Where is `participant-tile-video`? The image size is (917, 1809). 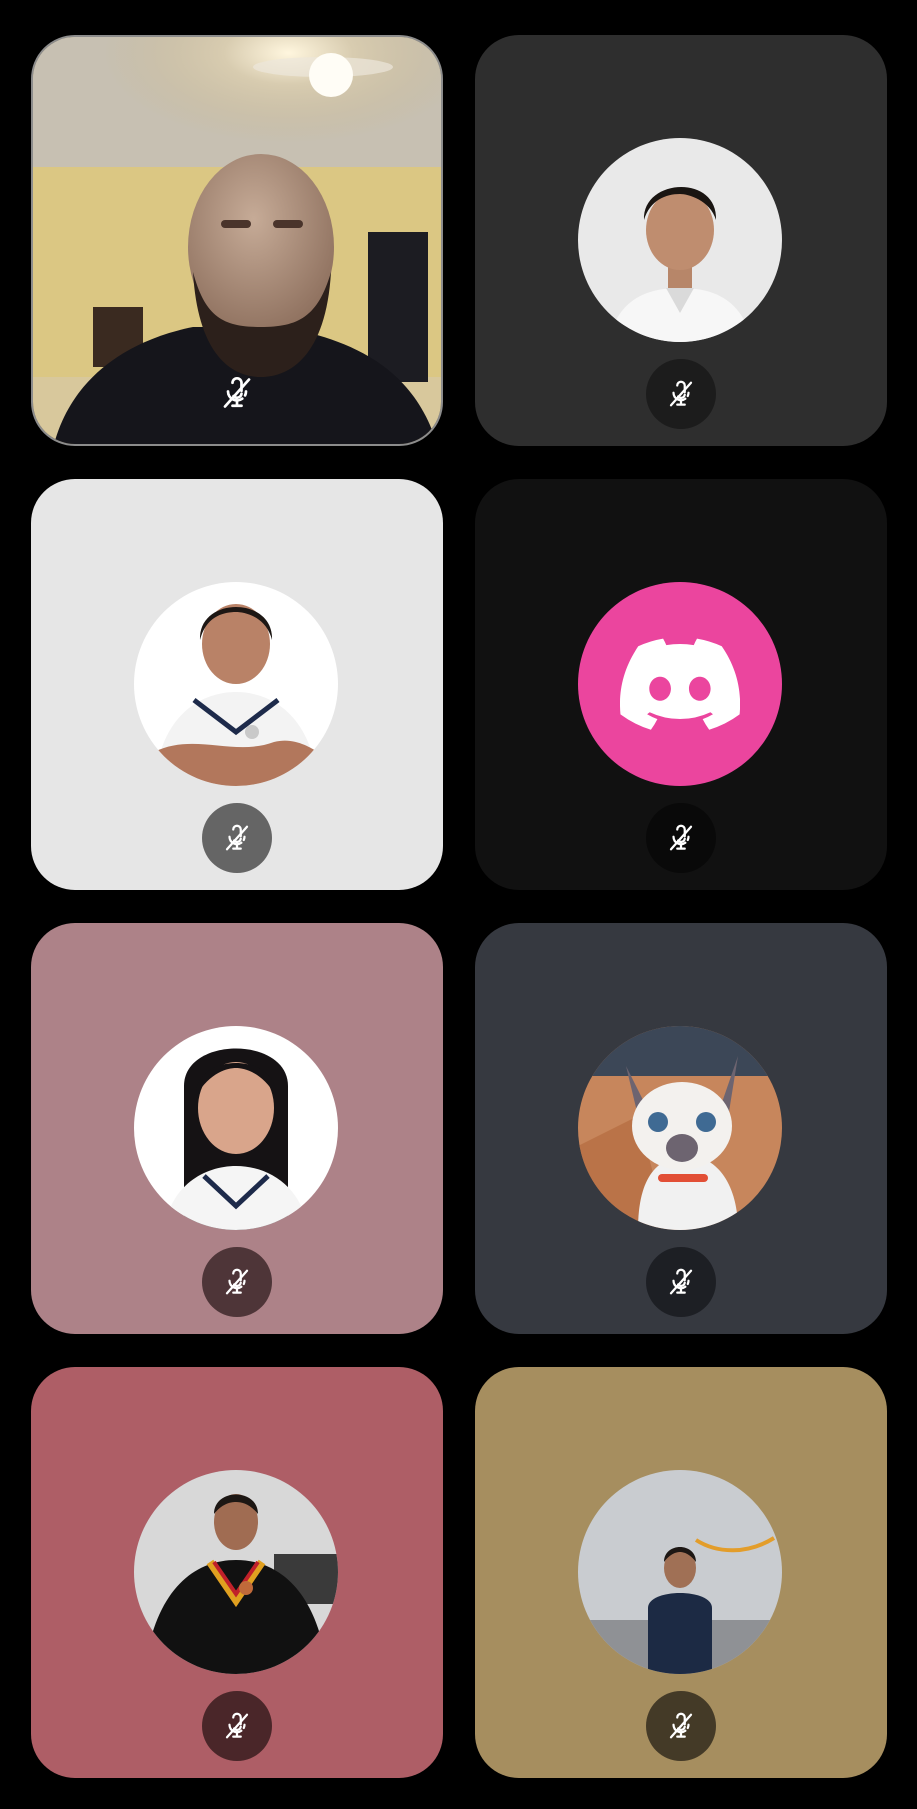
participant-tile-video is located at coordinates (237, 240).